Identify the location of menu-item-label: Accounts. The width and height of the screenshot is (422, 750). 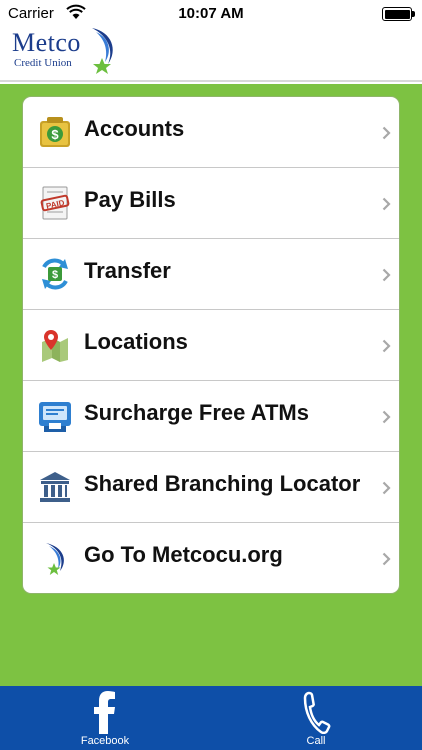
(134, 128).